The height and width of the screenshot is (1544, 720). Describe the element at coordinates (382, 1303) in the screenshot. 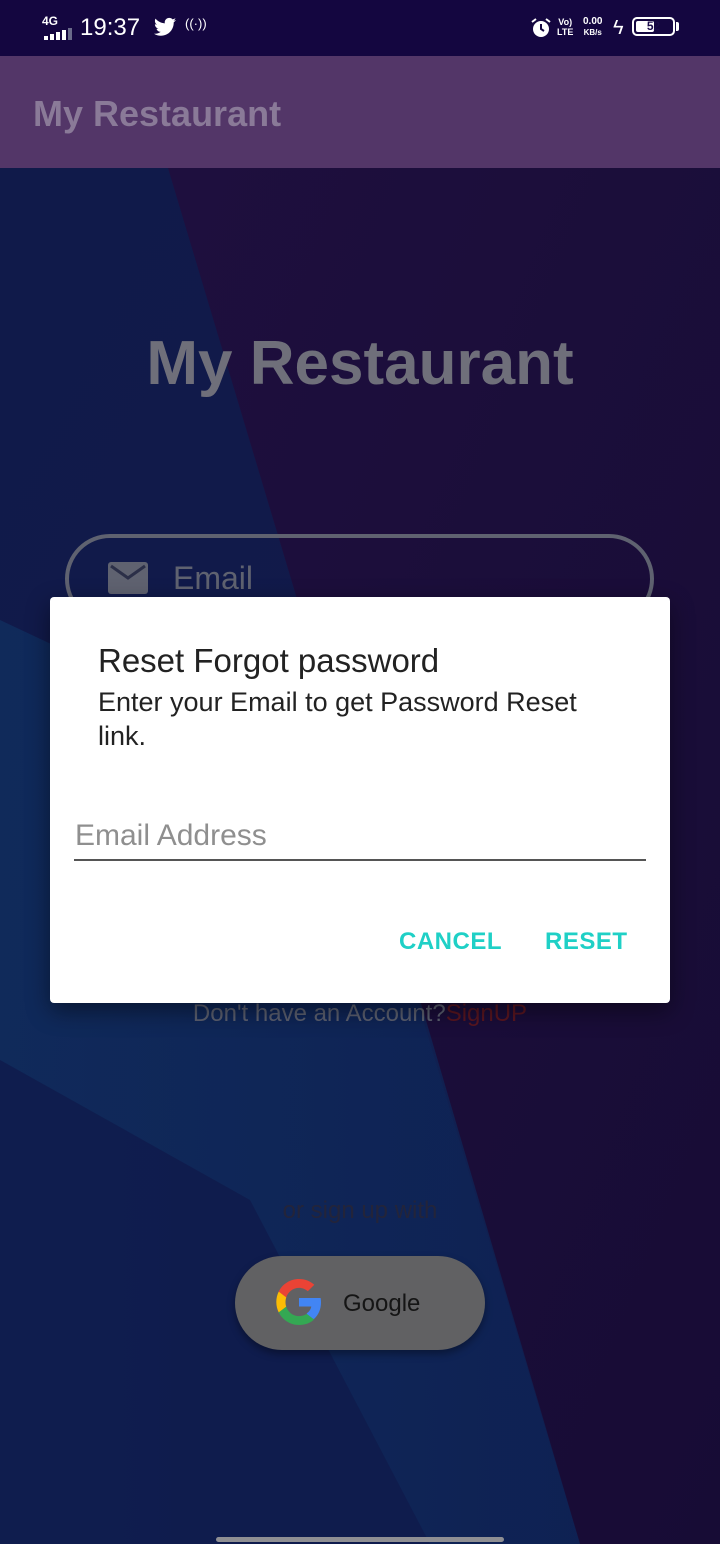

I see `google-button-label: Google` at that location.